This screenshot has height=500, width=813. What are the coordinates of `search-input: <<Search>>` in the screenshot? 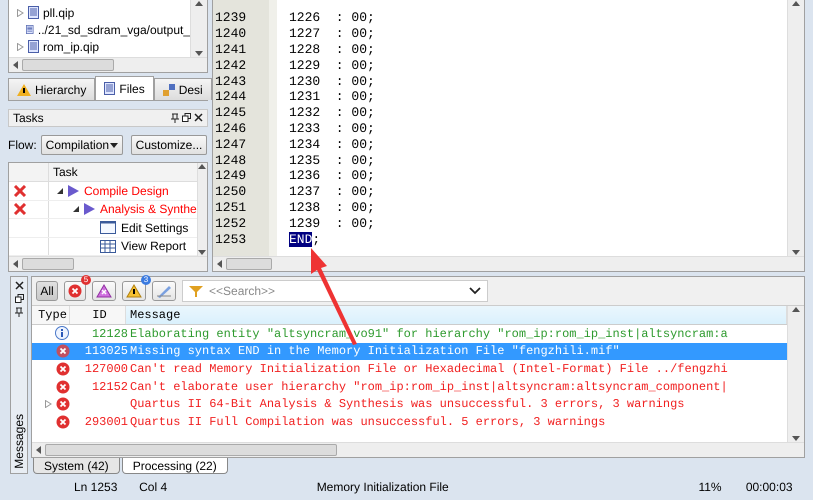 It's located at (336, 291).